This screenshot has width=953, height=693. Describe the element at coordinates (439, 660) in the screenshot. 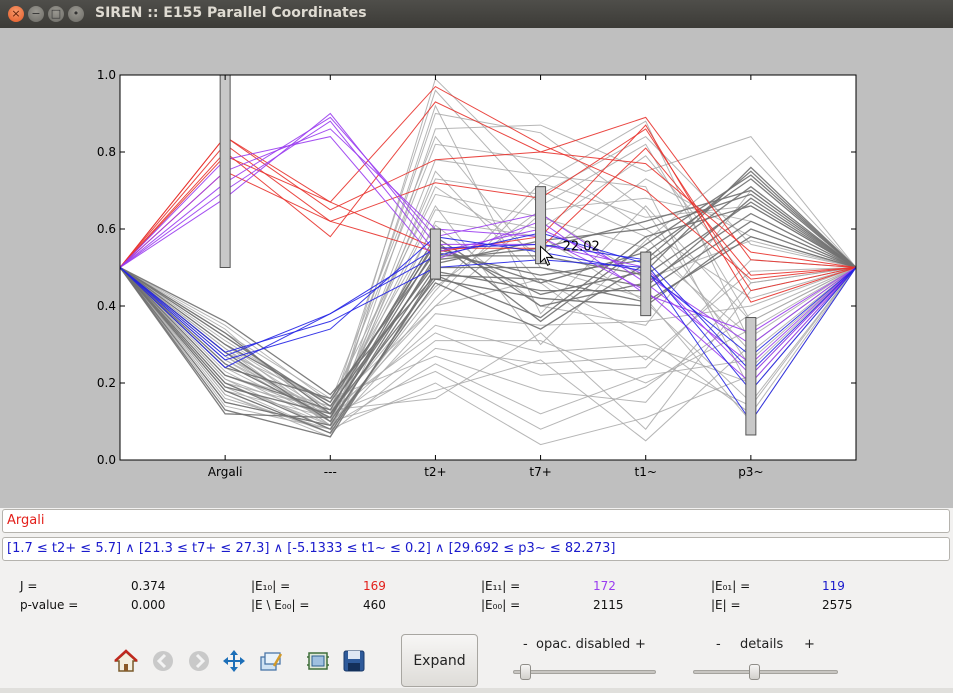

I see `expand-button: Expand` at that location.